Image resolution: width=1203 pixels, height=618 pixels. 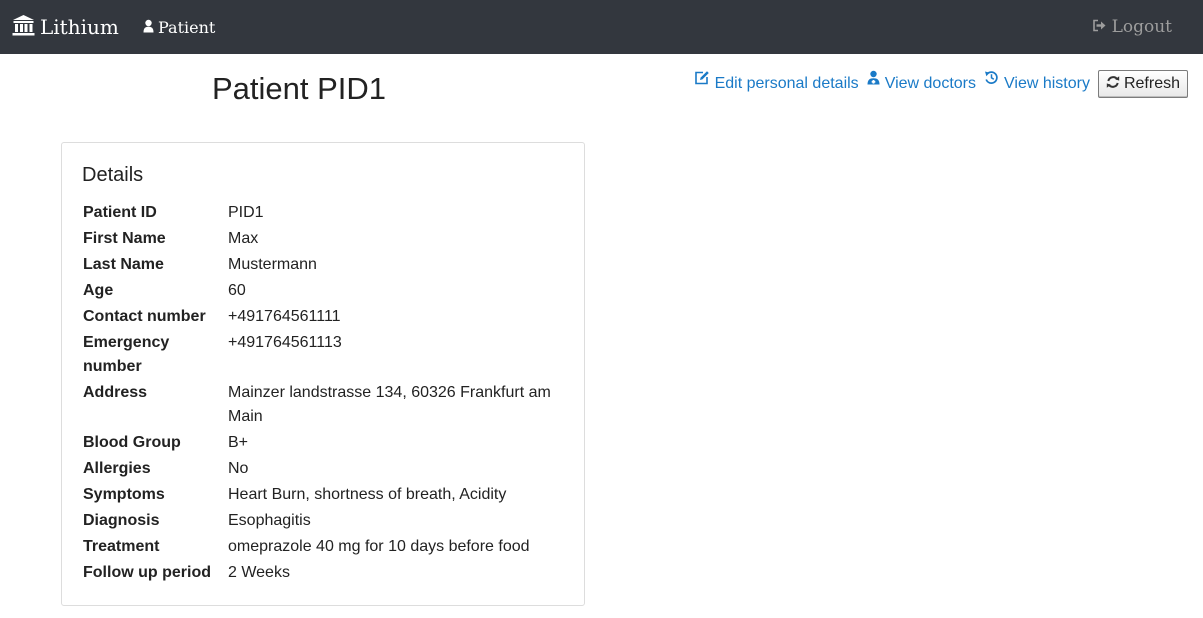 What do you see at coordinates (121, 546) in the screenshot?
I see `detail-label: Treatment` at bounding box center [121, 546].